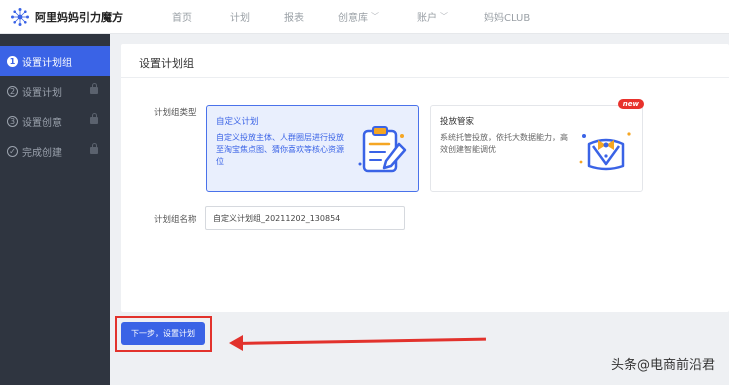 This screenshot has width=729, height=385. Describe the element at coordinates (280, 149) in the screenshot. I see `option-description: 自定义投放主体、人群圈层进行投放至淘宝焦点图、猜你喜欢等核心资源位` at that location.